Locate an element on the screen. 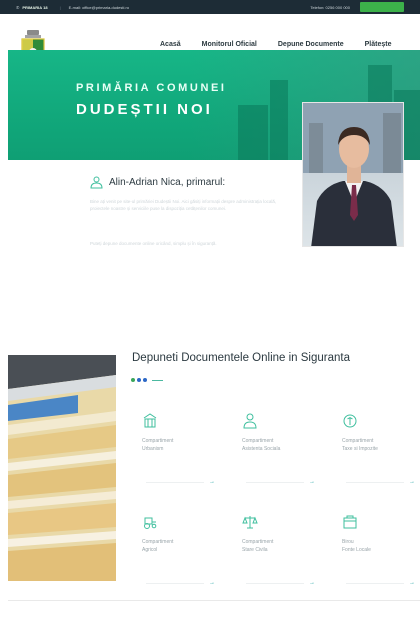 This screenshot has height=620, width=420. service-card-label: Compartiment Asistenta Sociala is located at coordinates (261, 445).